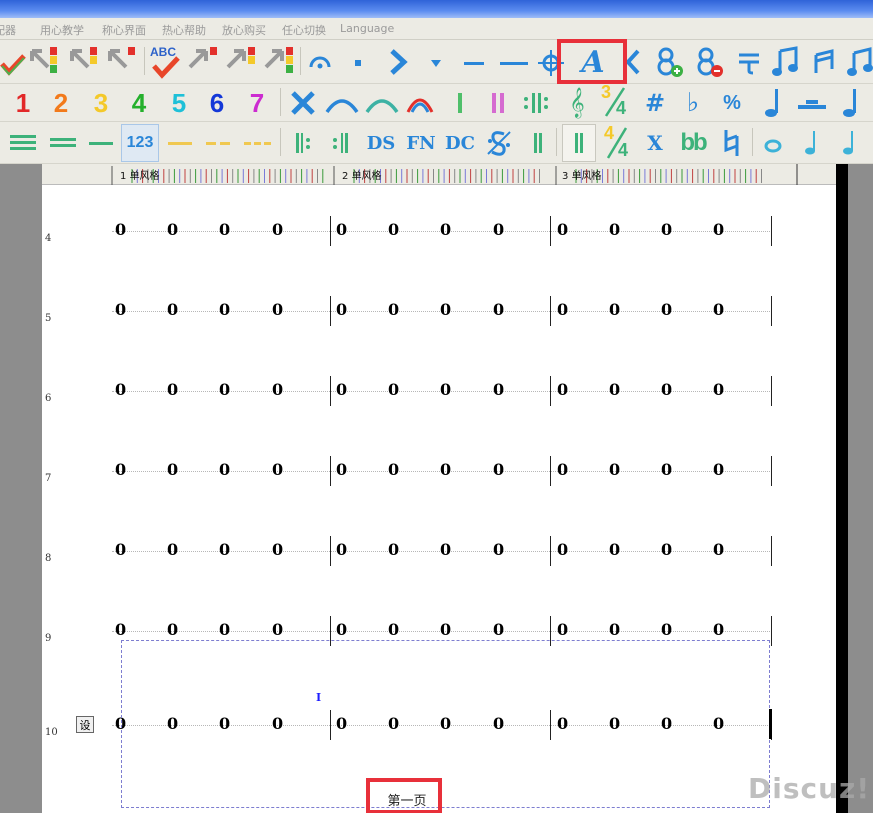 Image resolution: width=873 pixels, height=813 pixels. What do you see at coordinates (342, 103) in the screenshot?
I see `slur-arc-icon` at bounding box center [342, 103].